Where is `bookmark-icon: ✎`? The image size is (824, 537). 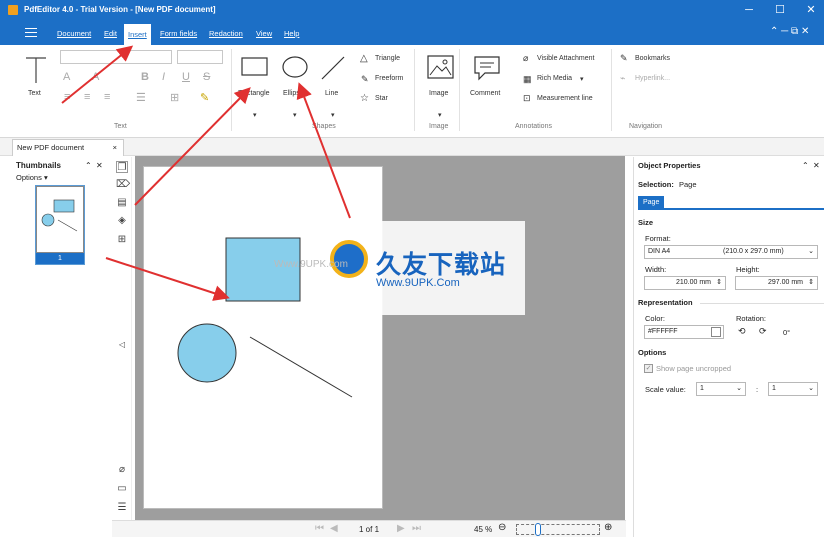 bookmark-icon: ✎ is located at coordinates (624, 58).